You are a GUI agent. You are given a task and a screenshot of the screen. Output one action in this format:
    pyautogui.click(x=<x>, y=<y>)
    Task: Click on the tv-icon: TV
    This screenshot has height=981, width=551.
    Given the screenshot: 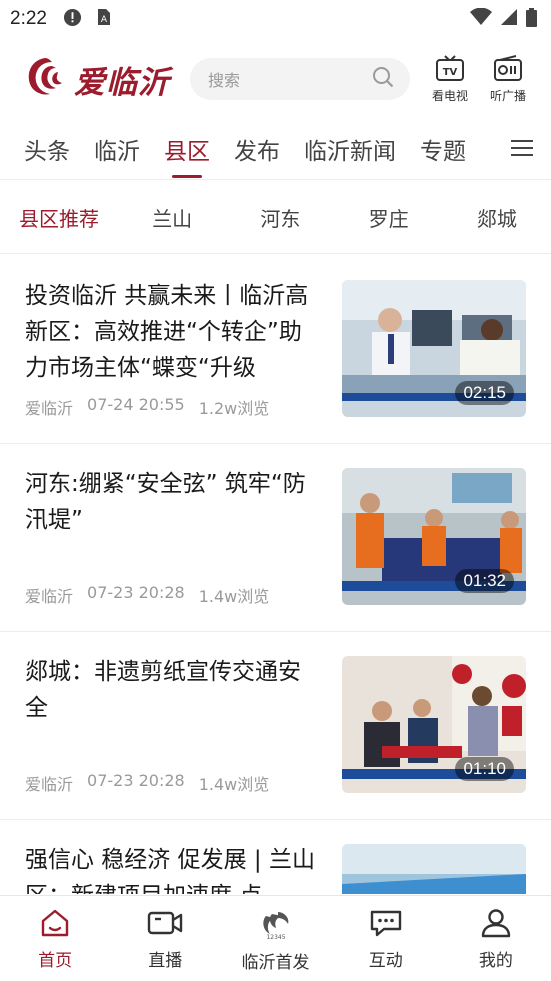 What is the action you would take?
    pyautogui.click(x=450, y=69)
    